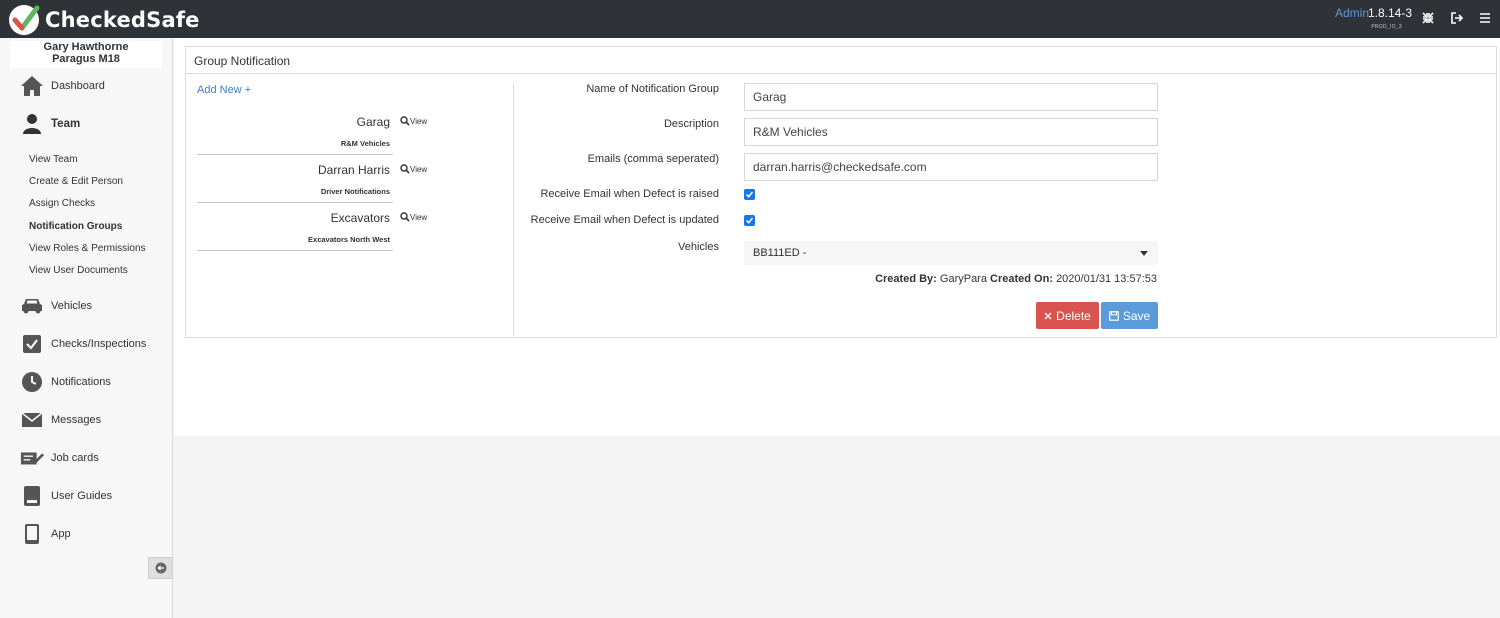 This screenshot has height=618, width=1500. What do you see at coordinates (32, 496) in the screenshot?
I see `book-icon` at bounding box center [32, 496].